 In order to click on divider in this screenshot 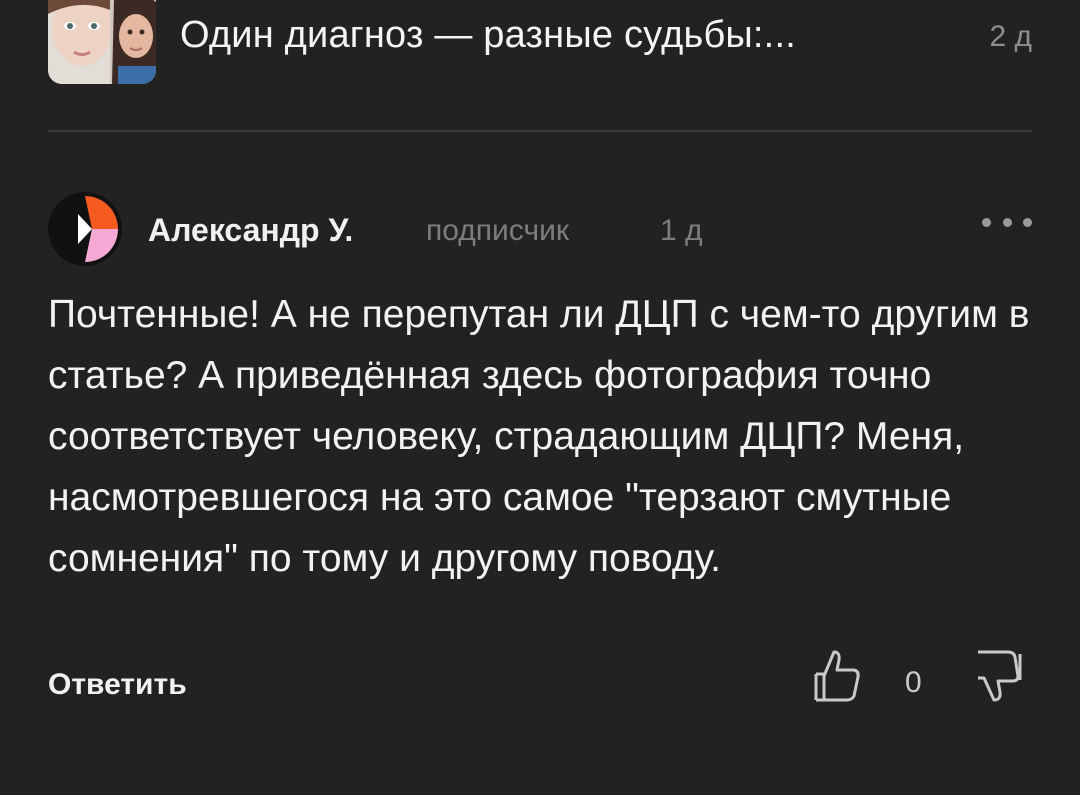, I will do `click(540, 131)`.